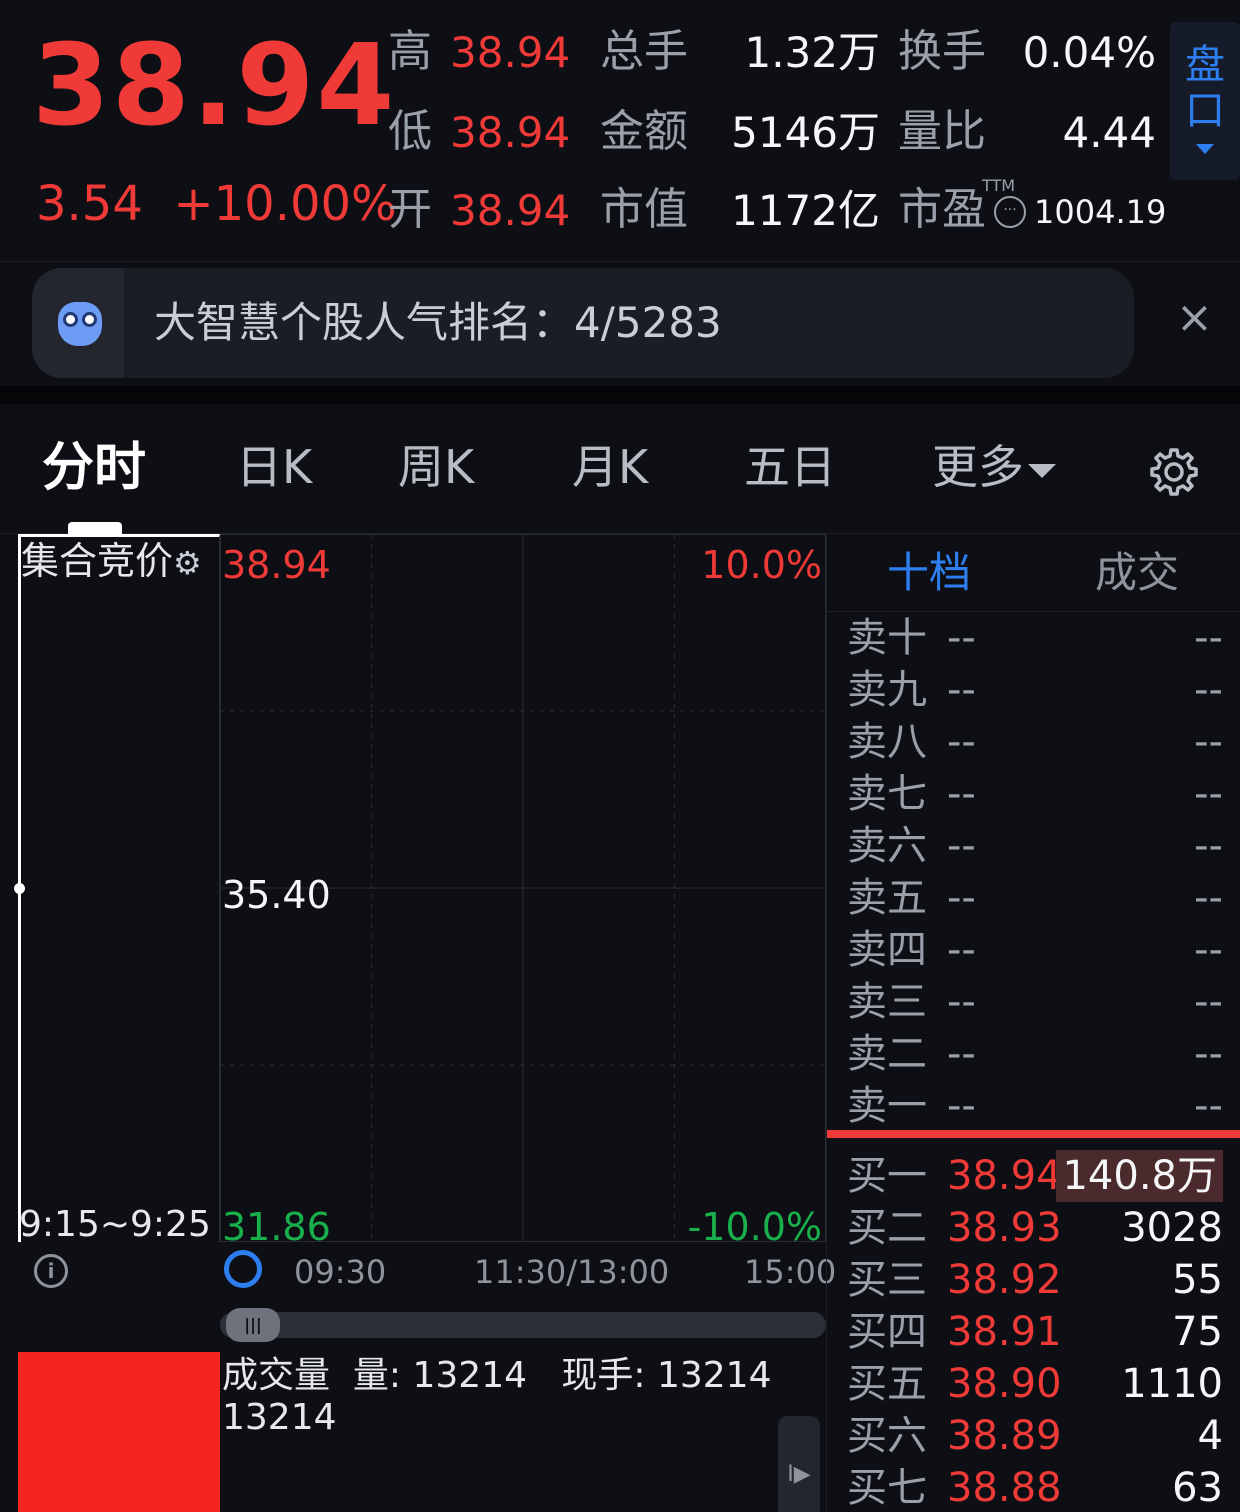  Describe the element at coordinates (1035, 1054) in the screenshot. I see `ask-row: 卖二 -- --` at that location.